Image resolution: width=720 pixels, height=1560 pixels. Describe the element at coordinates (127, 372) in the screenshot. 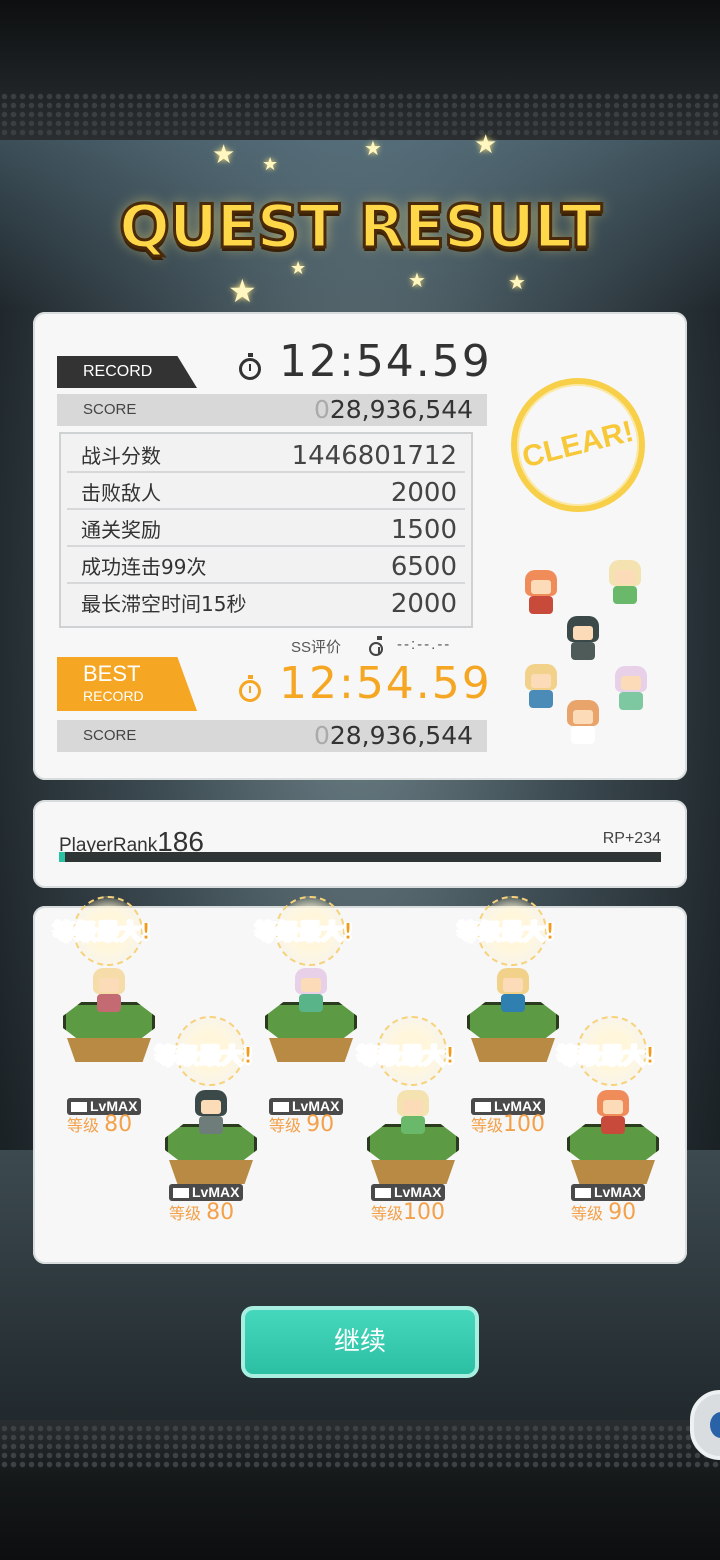

I see `record-tag: RECORD` at that location.